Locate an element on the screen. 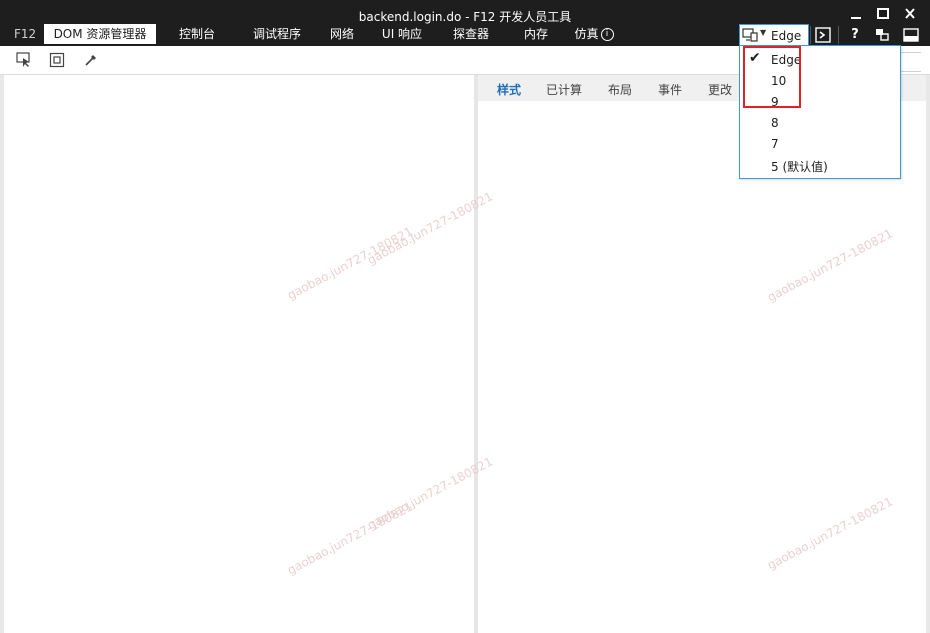  eyedropper-button is located at coordinates (91, 60).